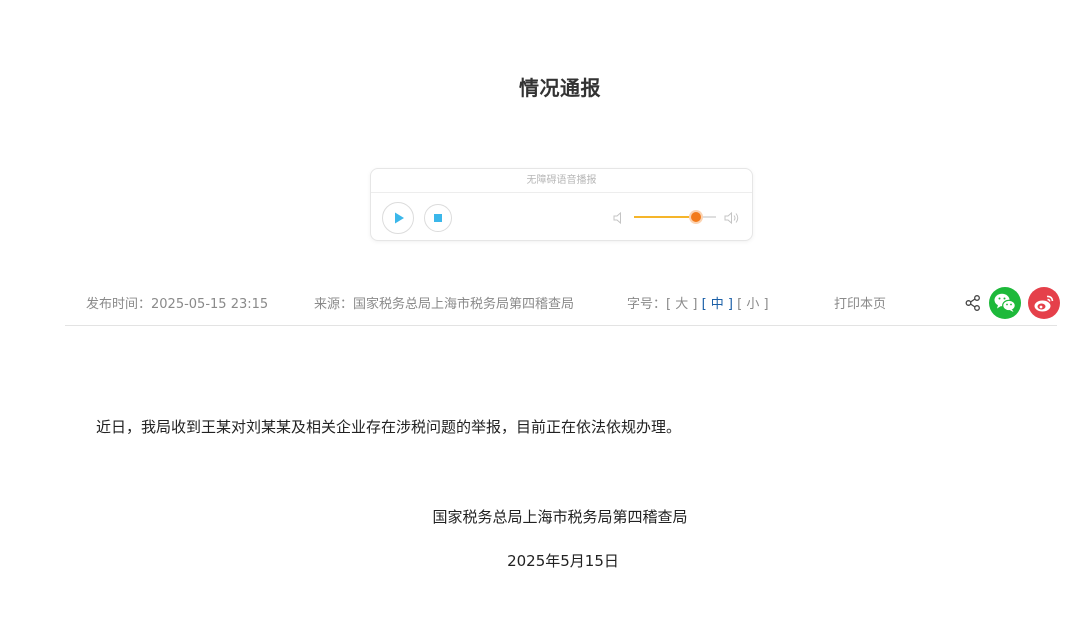 This screenshot has height=626, width=1087. Describe the element at coordinates (860, 302) in the screenshot. I see `print-button: 打印本页` at that location.